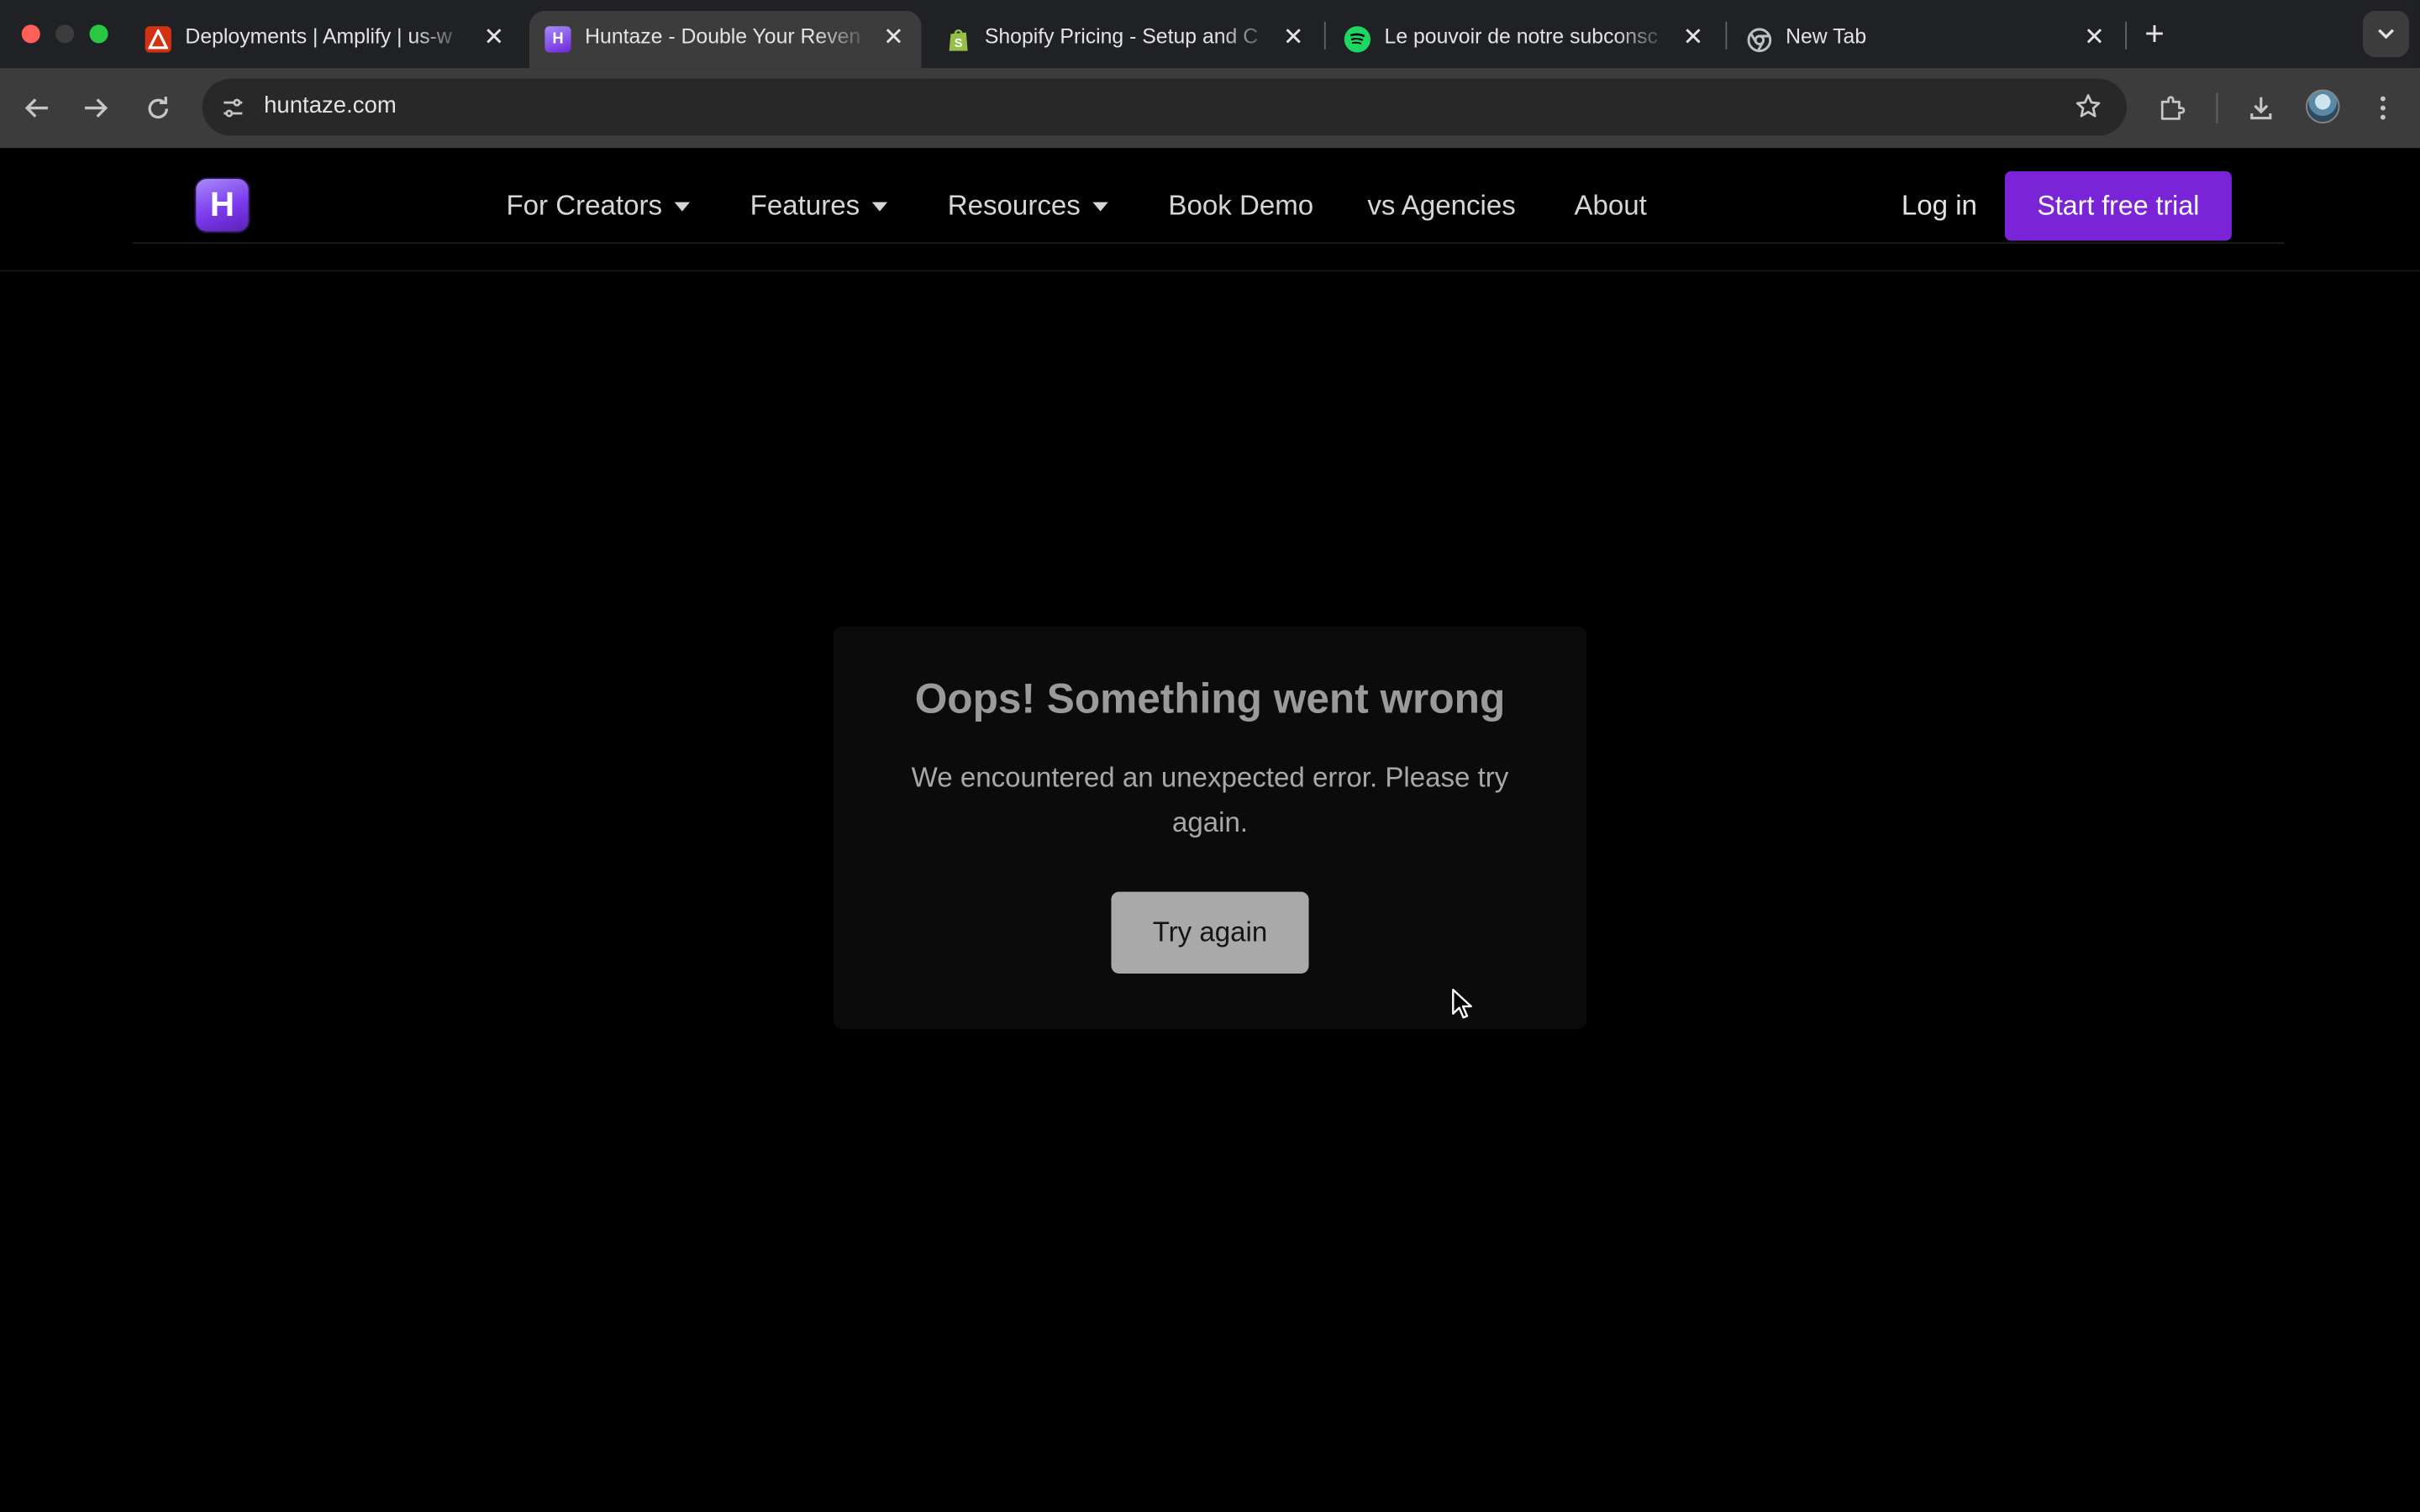 The width and height of the screenshot is (2420, 1512). I want to click on bookmark-star-icon, so click(2088, 106).